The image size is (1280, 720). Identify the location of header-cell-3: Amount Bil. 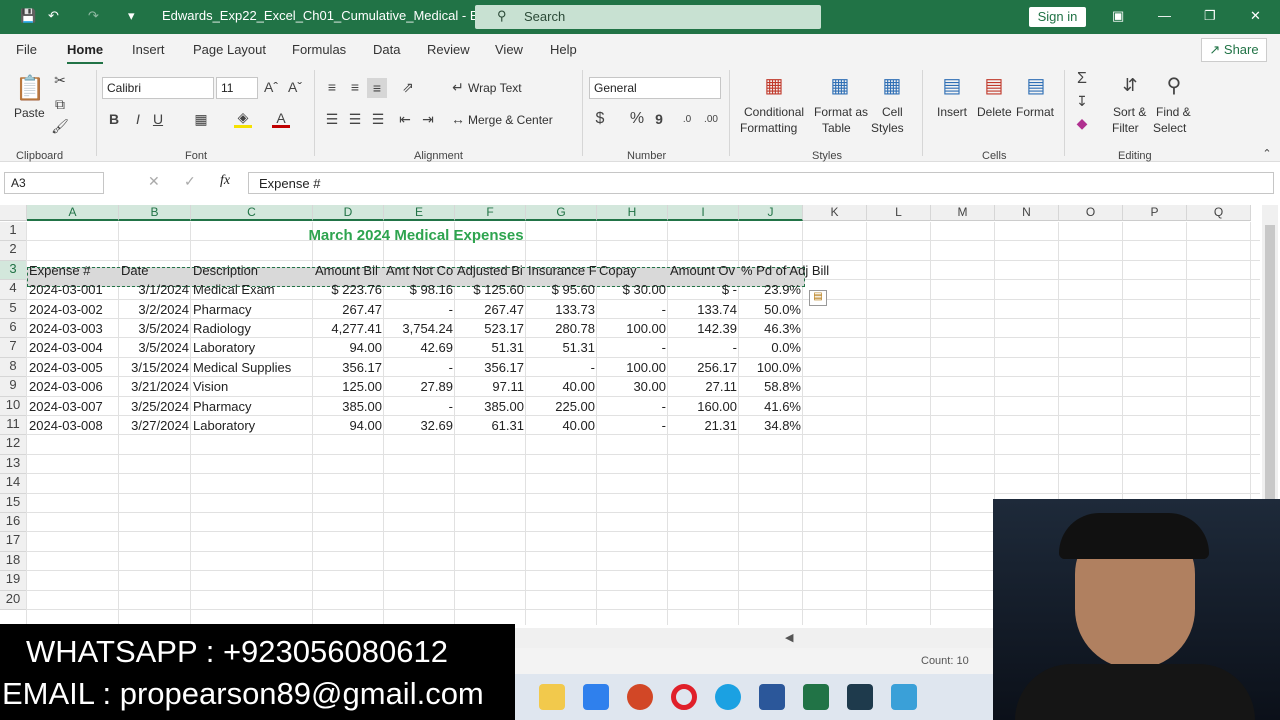
(348, 270).